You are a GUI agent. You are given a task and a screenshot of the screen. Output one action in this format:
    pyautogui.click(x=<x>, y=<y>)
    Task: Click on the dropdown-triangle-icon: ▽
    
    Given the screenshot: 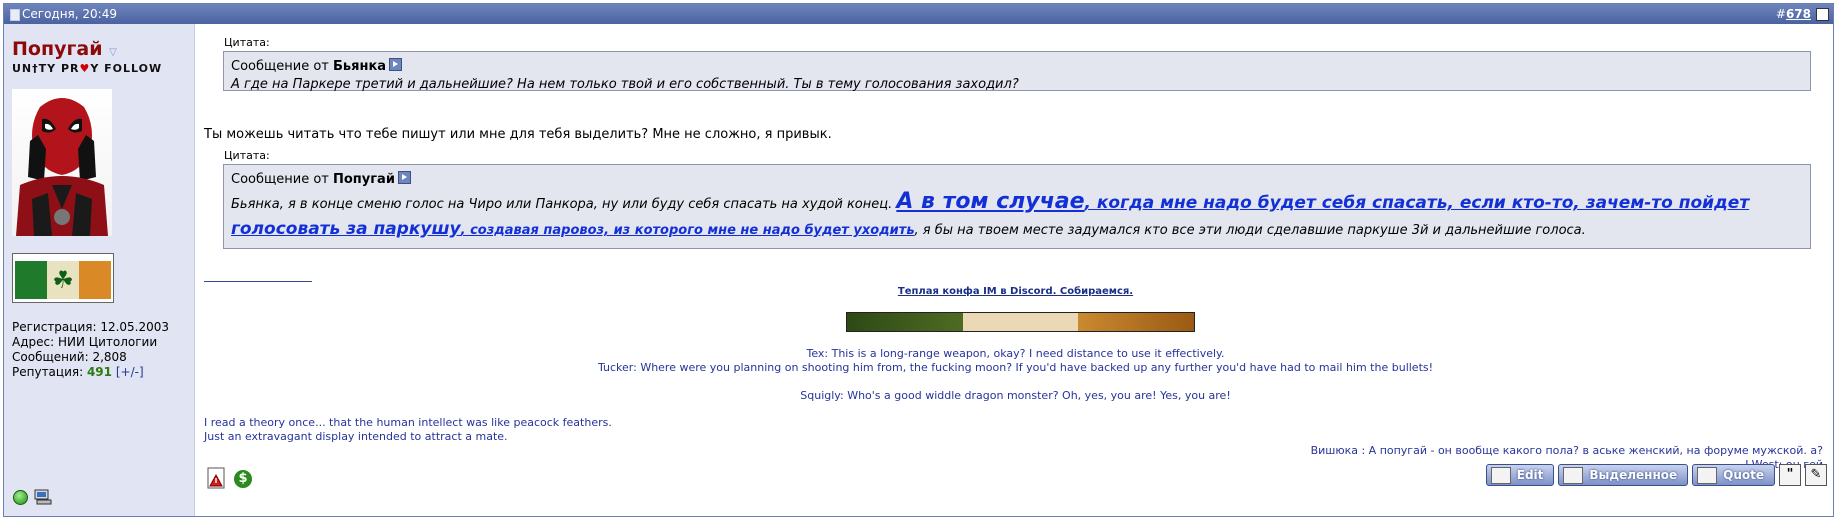 What is the action you would take?
    pyautogui.click(x=113, y=52)
    